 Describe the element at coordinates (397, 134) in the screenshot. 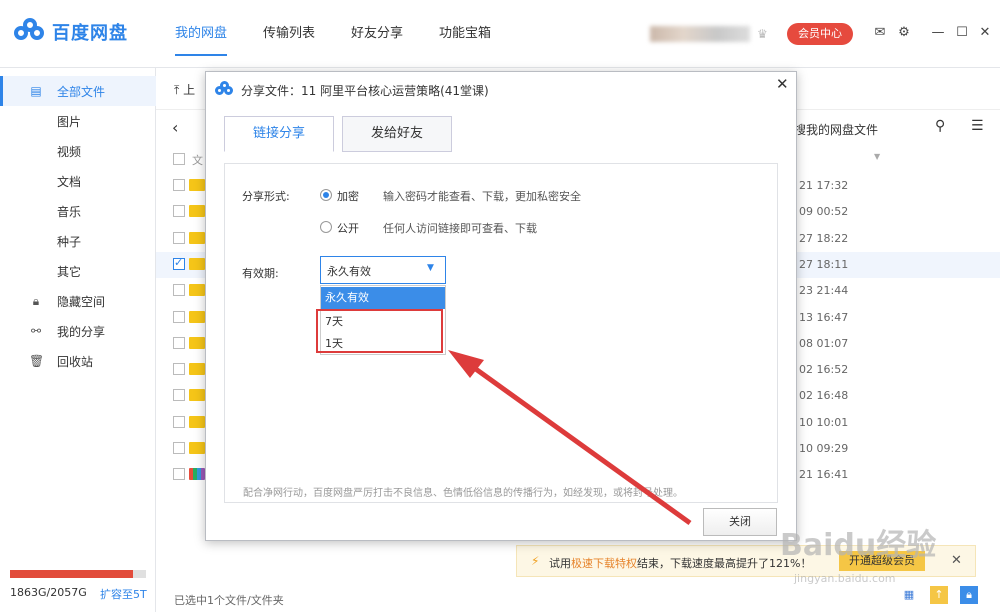

I see `tab-send-friend: 发给好友` at that location.